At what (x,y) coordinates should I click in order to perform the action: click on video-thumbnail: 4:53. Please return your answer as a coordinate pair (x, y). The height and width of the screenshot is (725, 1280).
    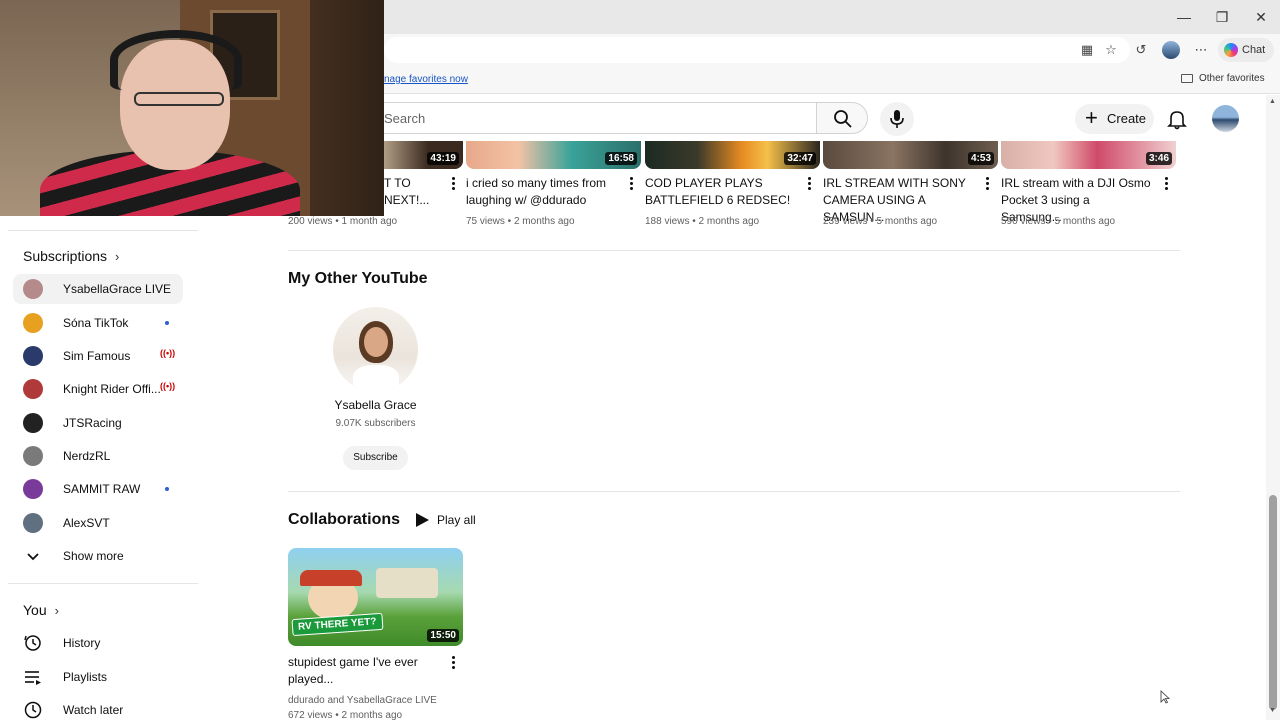
    Looking at the image, I should click on (910, 155).